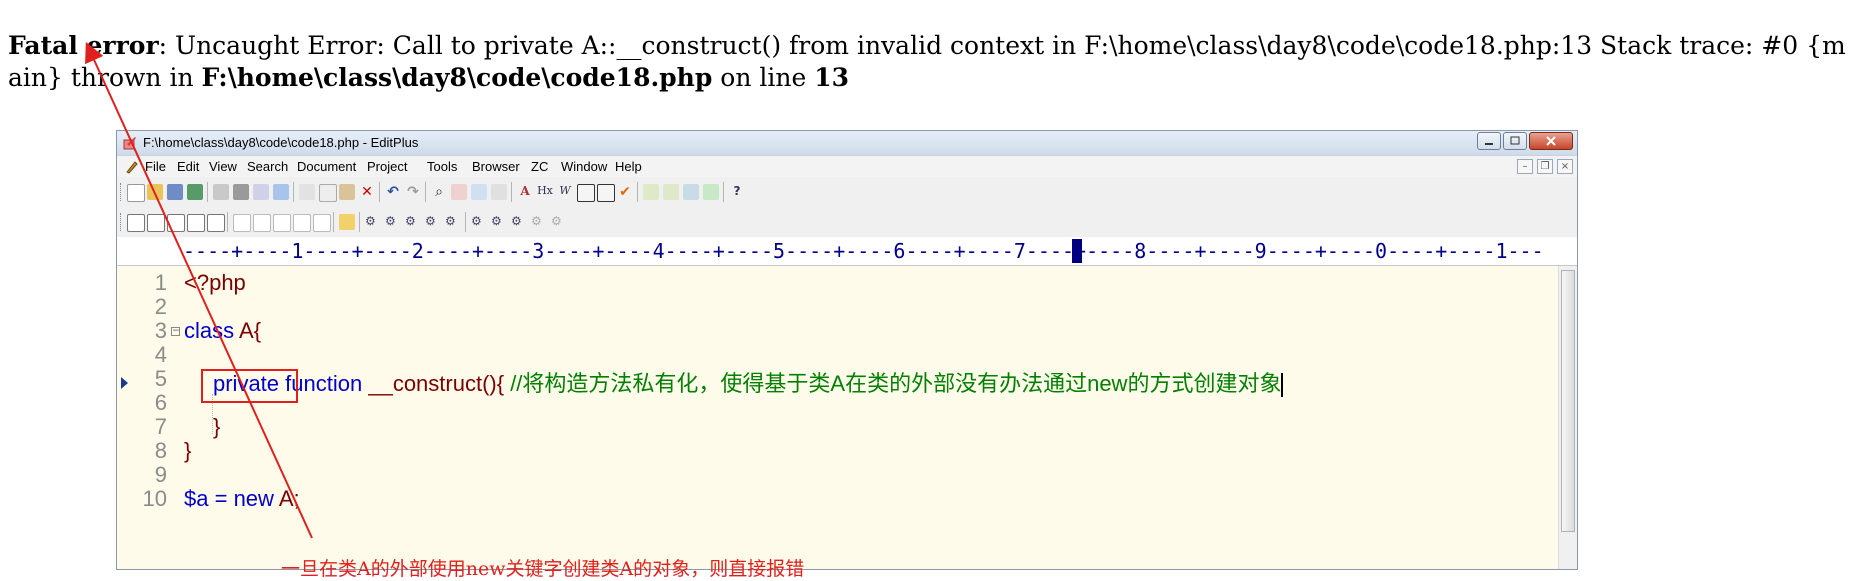 This screenshot has width=1864, height=581. I want to click on arrow-to-note, so click(199, 290).